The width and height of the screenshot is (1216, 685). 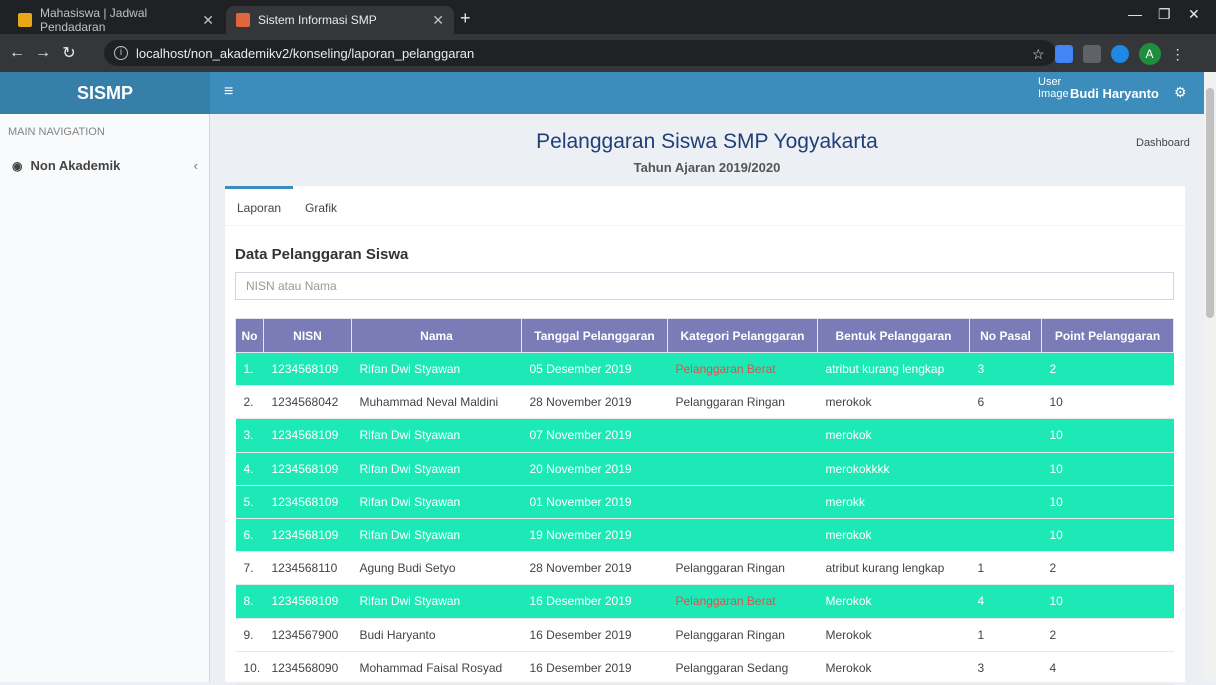 What do you see at coordinates (1149, 54) in the screenshot?
I see `profile-avatar: A` at bounding box center [1149, 54].